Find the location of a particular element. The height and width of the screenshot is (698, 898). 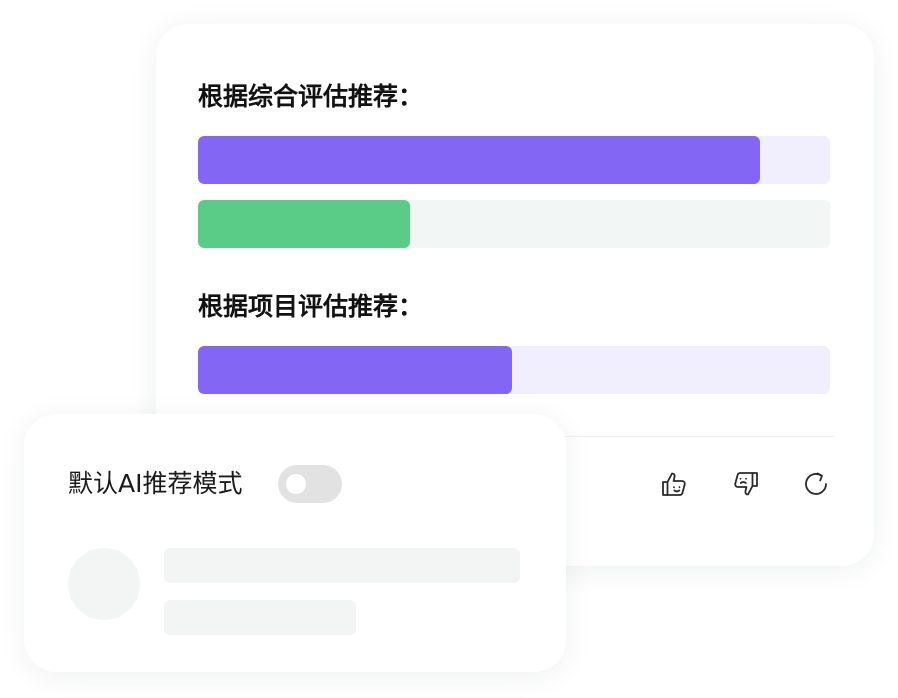

default-ai-mode-label: 默认AI推荐模式 is located at coordinates (155, 483).